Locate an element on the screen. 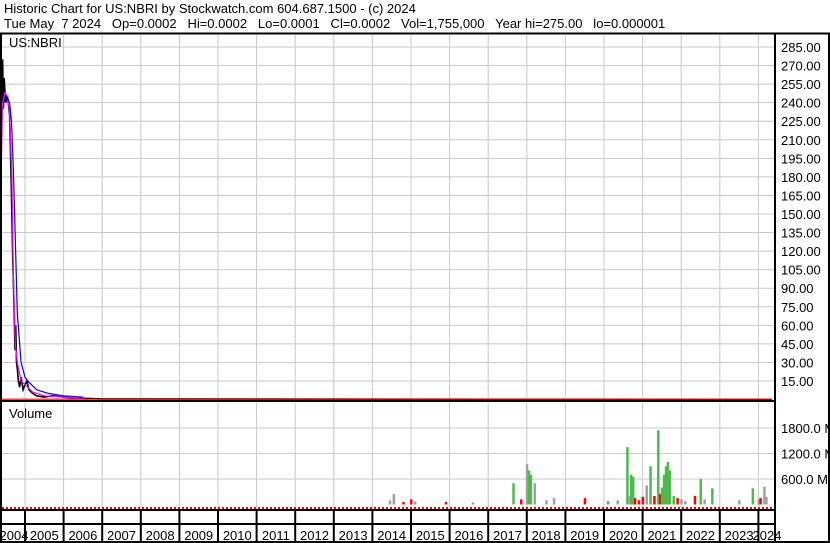 The height and width of the screenshot is (543, 830). x-tick-label: 2004 is located at coordinates (14, 535).